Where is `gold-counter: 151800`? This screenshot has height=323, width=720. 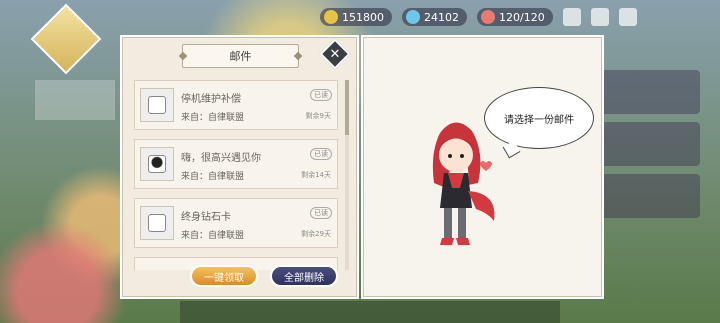
gold-counter: 151800 is located at coordinates (356, 17).